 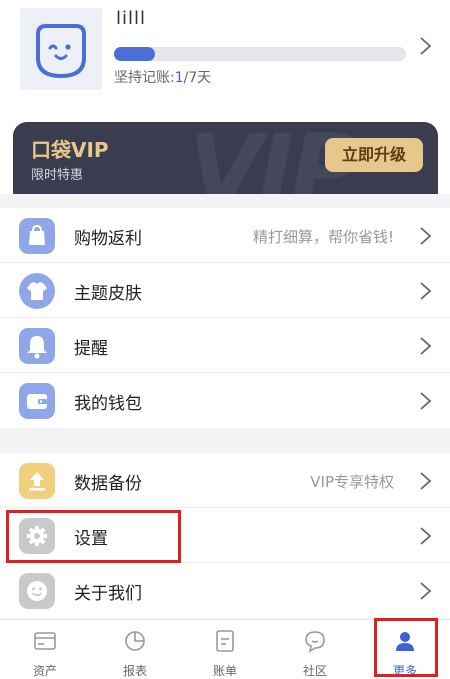 I want to click on upload-icon, so click(x=37, y=481).